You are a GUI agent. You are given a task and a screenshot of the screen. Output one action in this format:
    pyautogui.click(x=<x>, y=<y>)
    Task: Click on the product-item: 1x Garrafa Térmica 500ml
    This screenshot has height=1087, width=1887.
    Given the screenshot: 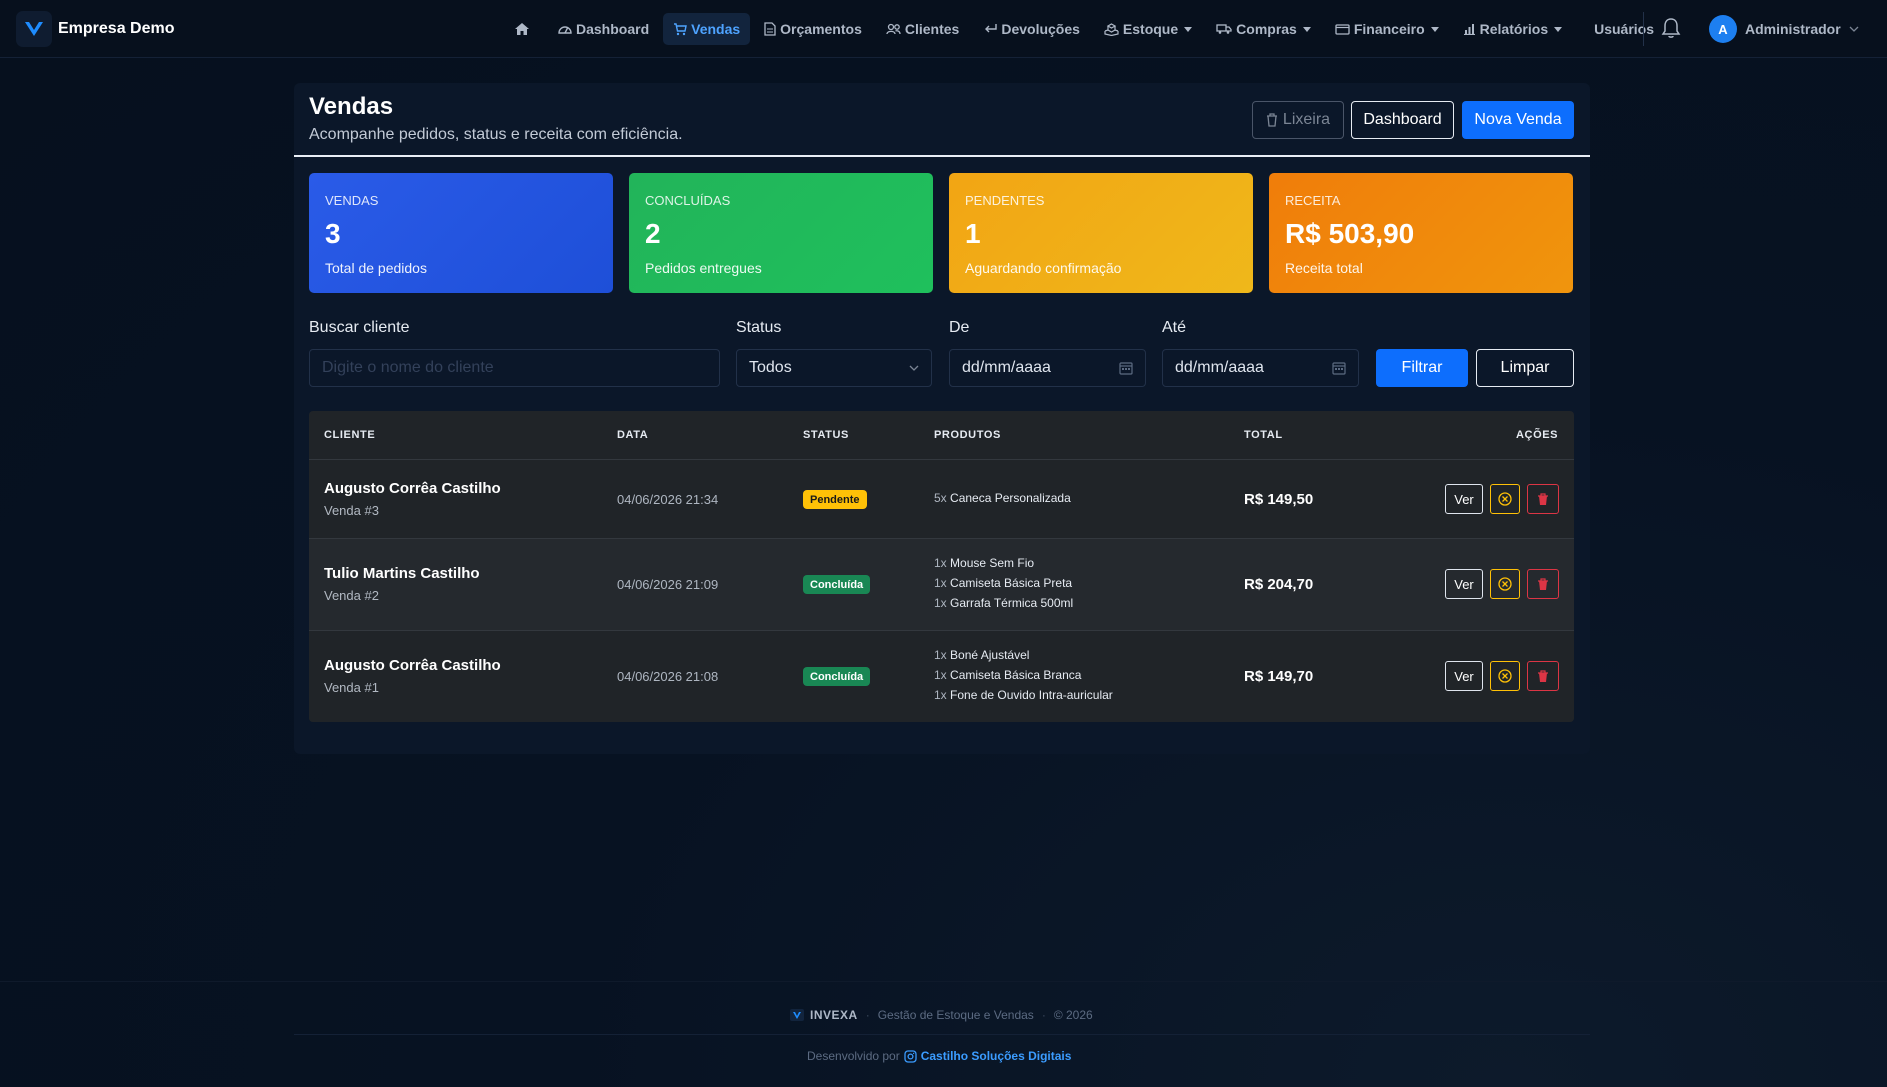 What is the action you would take?
    pyautogui.click(x=1004, y=603)
    